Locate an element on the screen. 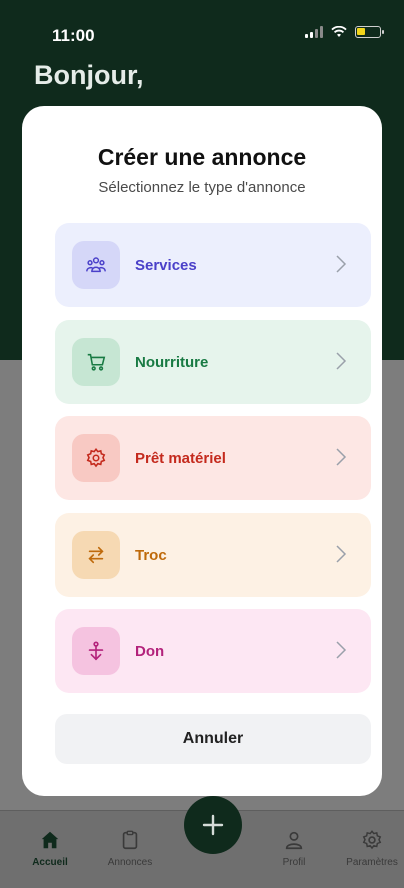  nav-label: Annonces is located at coordinates (130, 862).